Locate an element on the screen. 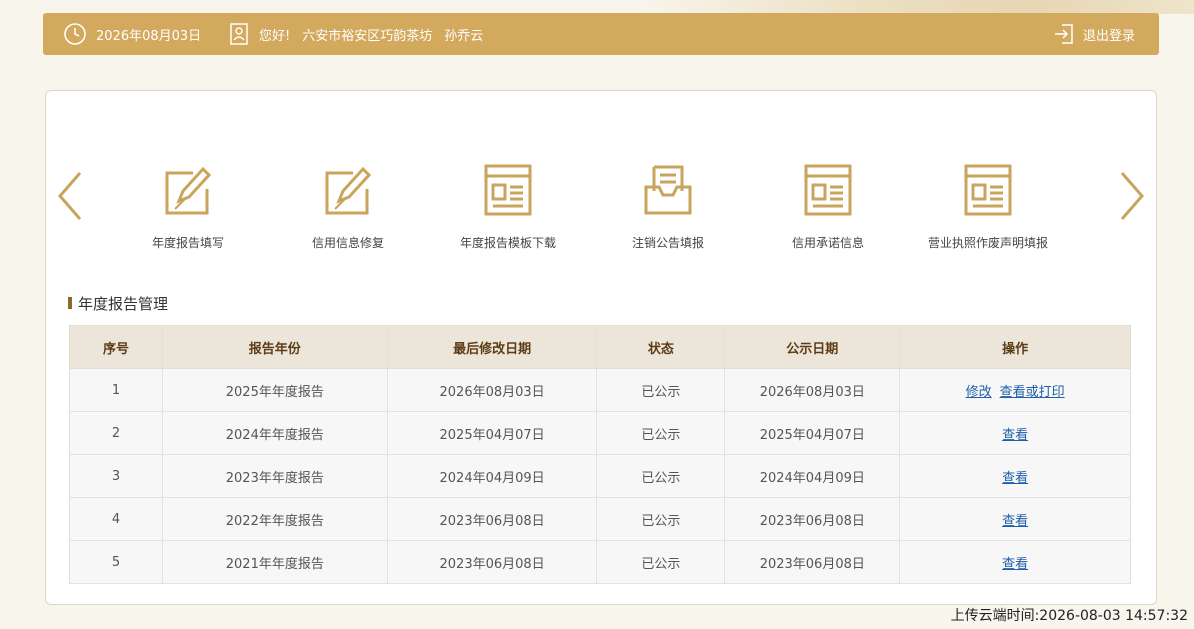  date-display: 2026年08月03日 is located at coordinates (132, 34).